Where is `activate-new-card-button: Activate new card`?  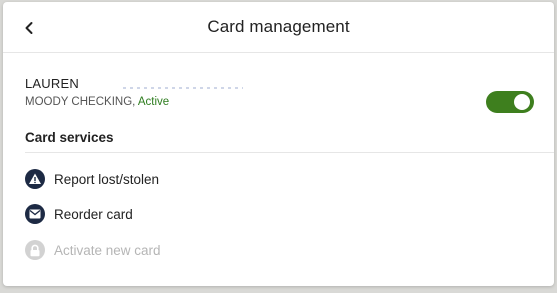
activate-new-card-button: Activate new card is located at coordinates (93, 250).